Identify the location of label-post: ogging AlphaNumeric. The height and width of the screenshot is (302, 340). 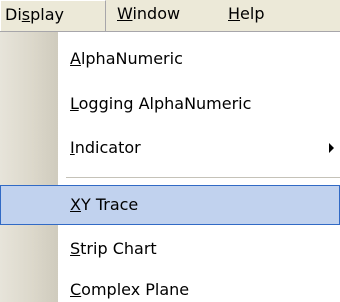
(165, 103).